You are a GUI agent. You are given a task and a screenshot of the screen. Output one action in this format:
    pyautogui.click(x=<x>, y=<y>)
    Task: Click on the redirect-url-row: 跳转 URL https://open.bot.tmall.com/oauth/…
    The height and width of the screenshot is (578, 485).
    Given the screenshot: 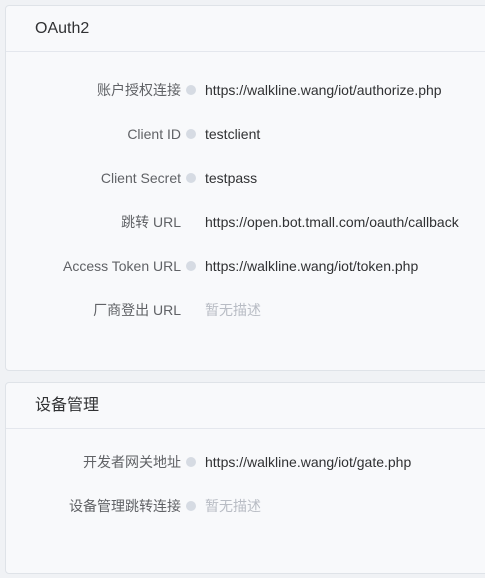 What is the action you would take?
    pyautogui.click(x=245, y=222)
    